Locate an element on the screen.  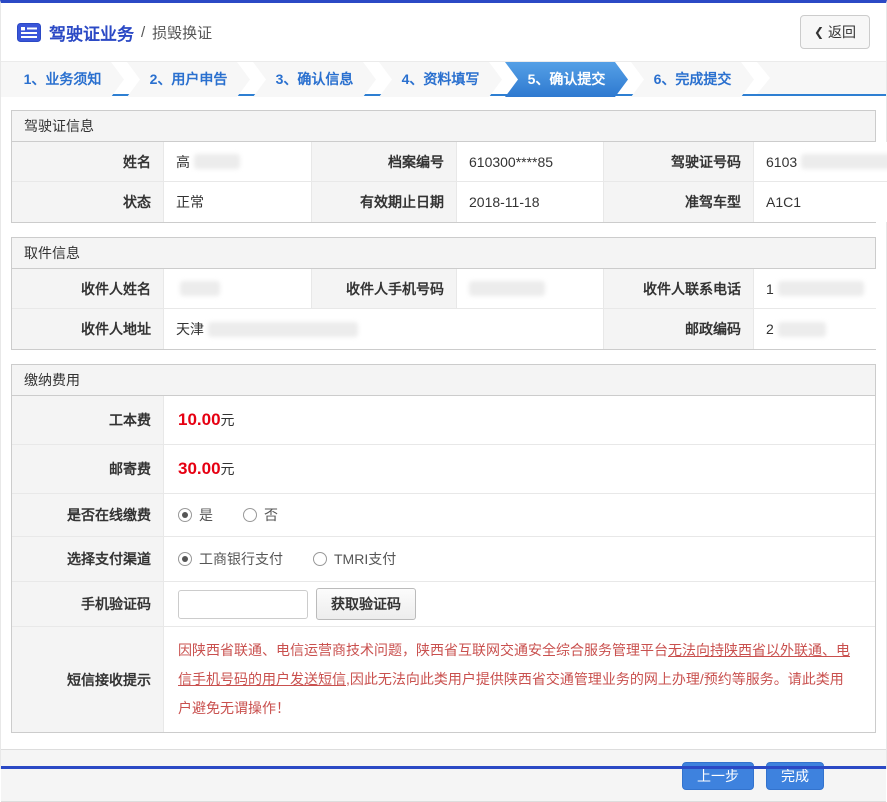
field-label-vehicle-class: 准驾车型 is located at coordinates (679, 202).